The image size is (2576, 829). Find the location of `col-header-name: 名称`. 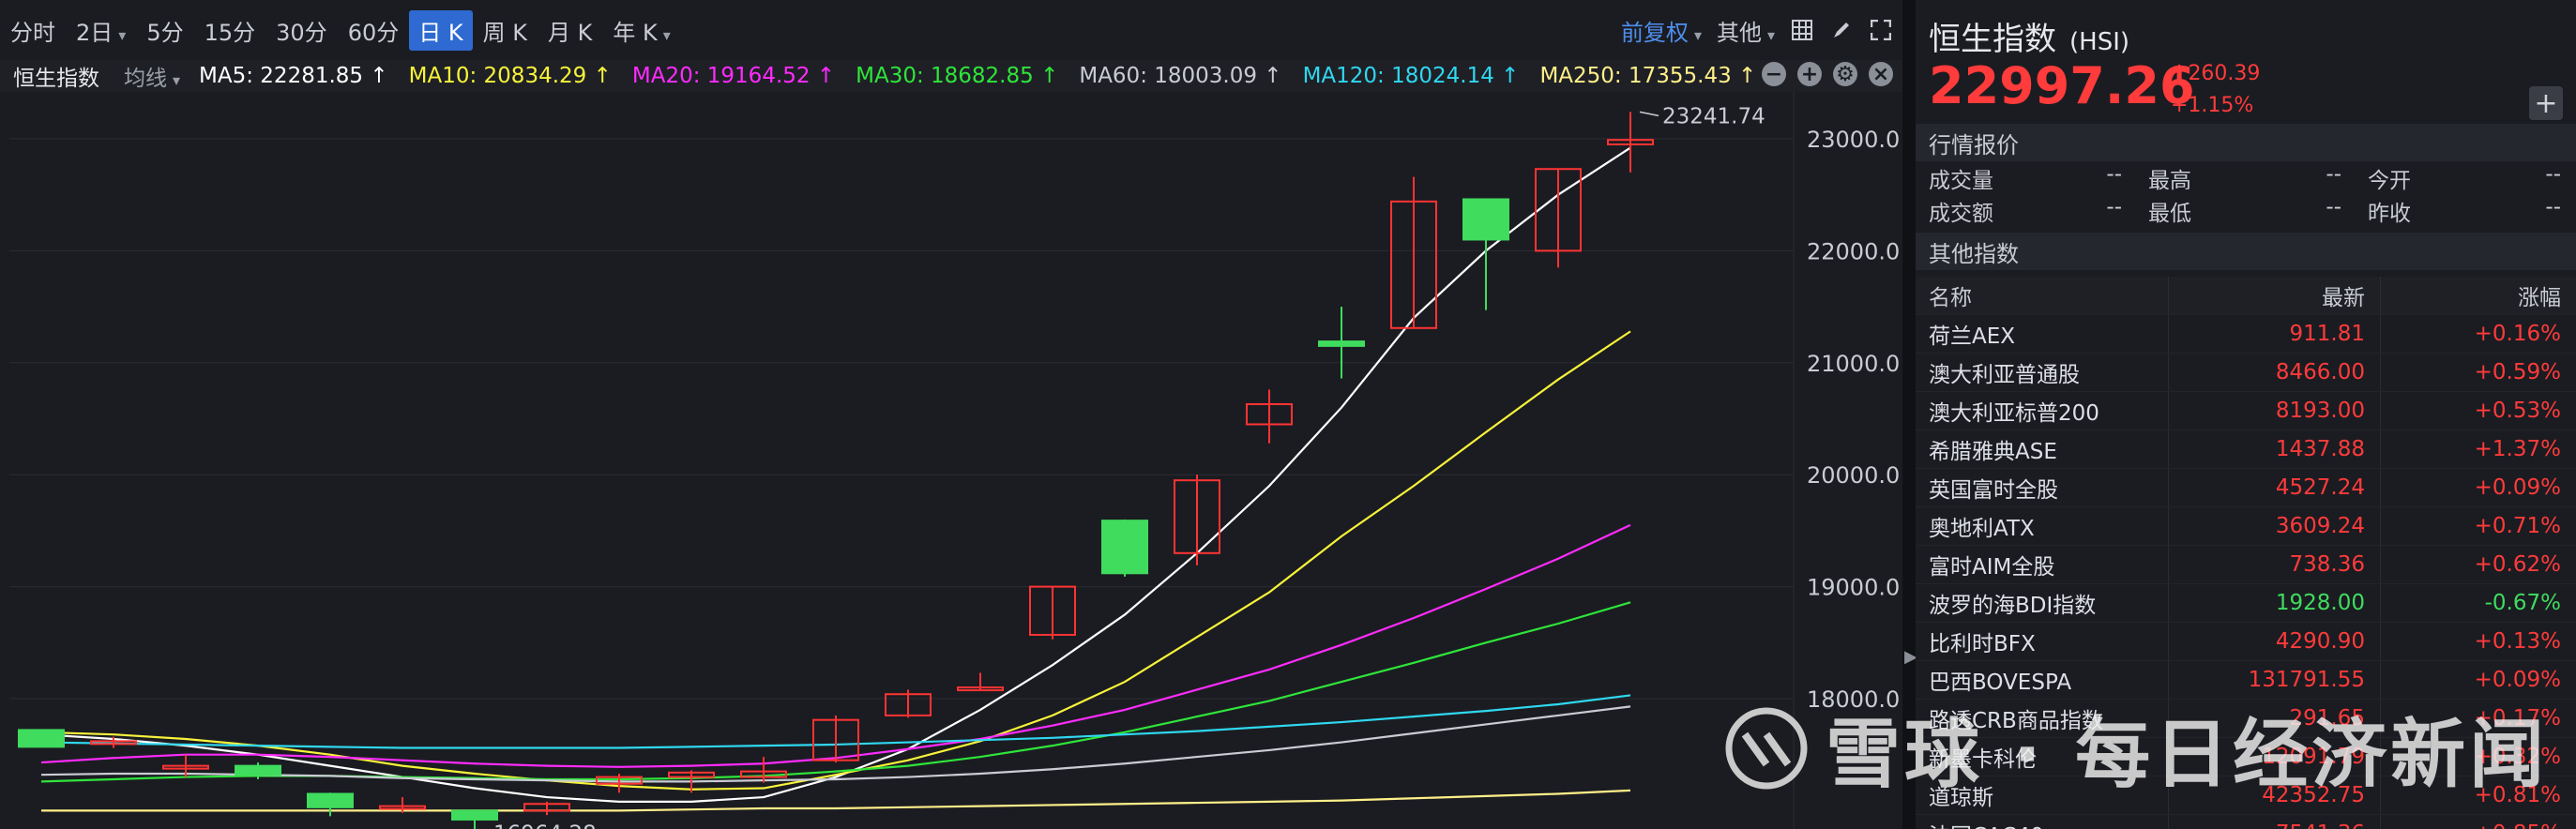

col-header-name: 名称 is located at coordinates (2042, 295).